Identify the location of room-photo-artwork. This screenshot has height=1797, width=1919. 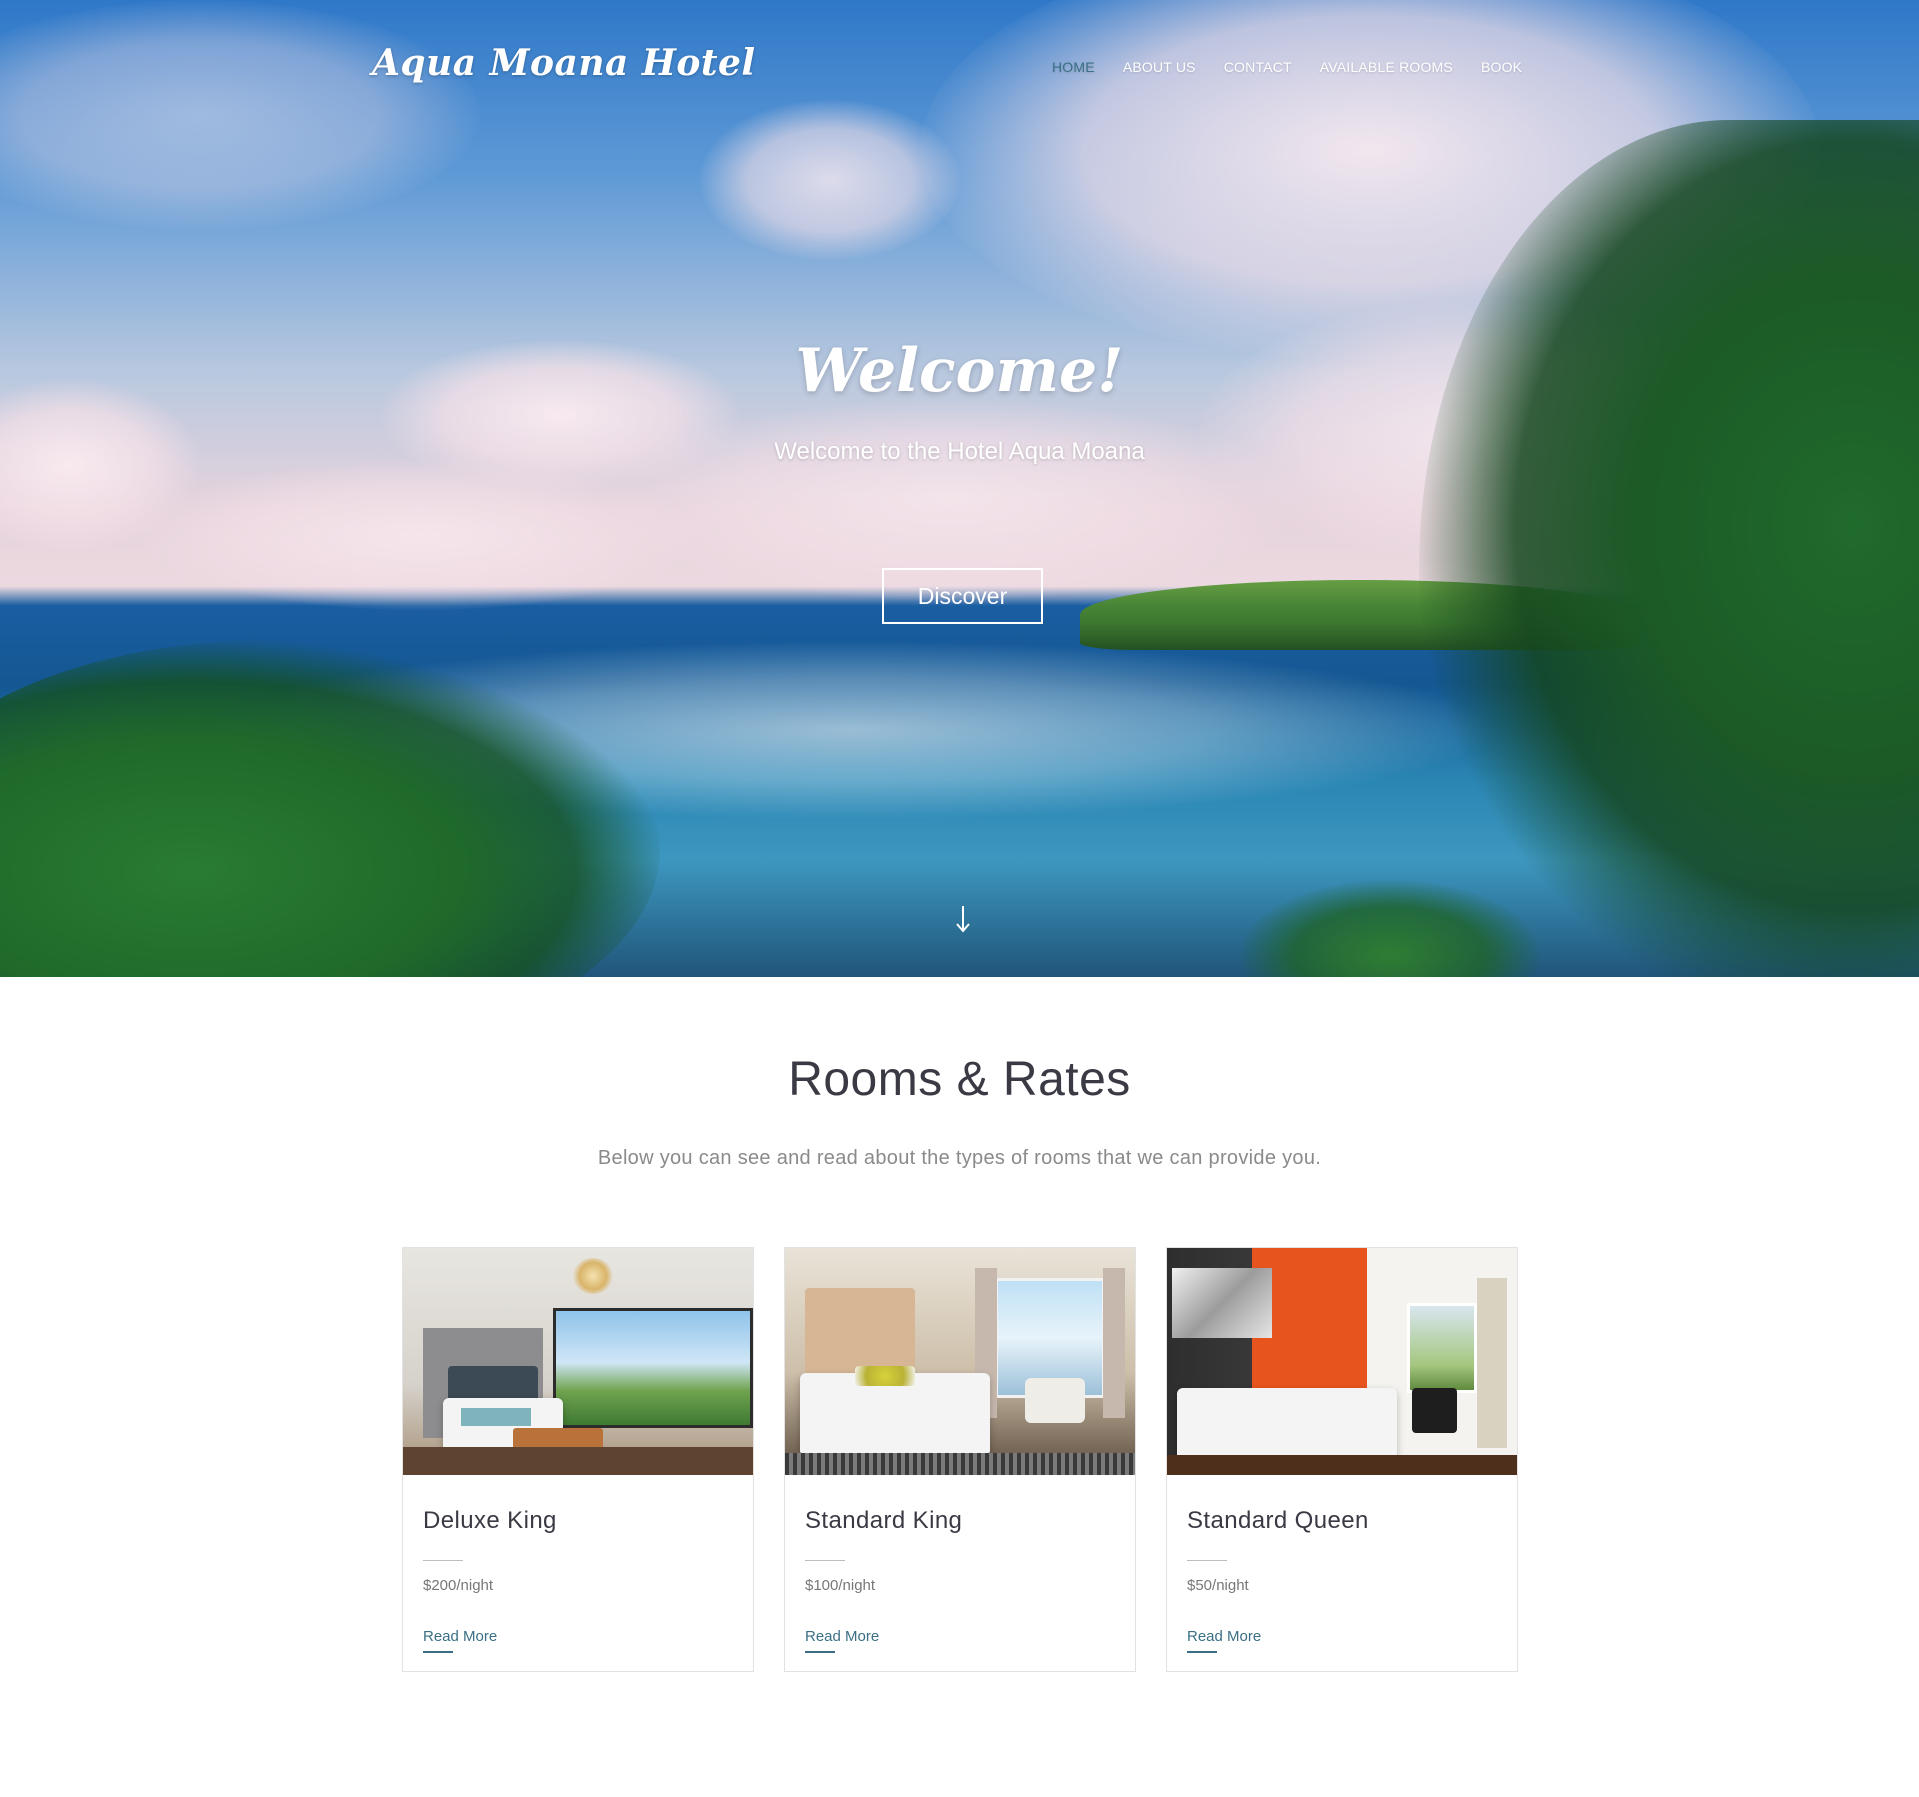
(1222, 1303).